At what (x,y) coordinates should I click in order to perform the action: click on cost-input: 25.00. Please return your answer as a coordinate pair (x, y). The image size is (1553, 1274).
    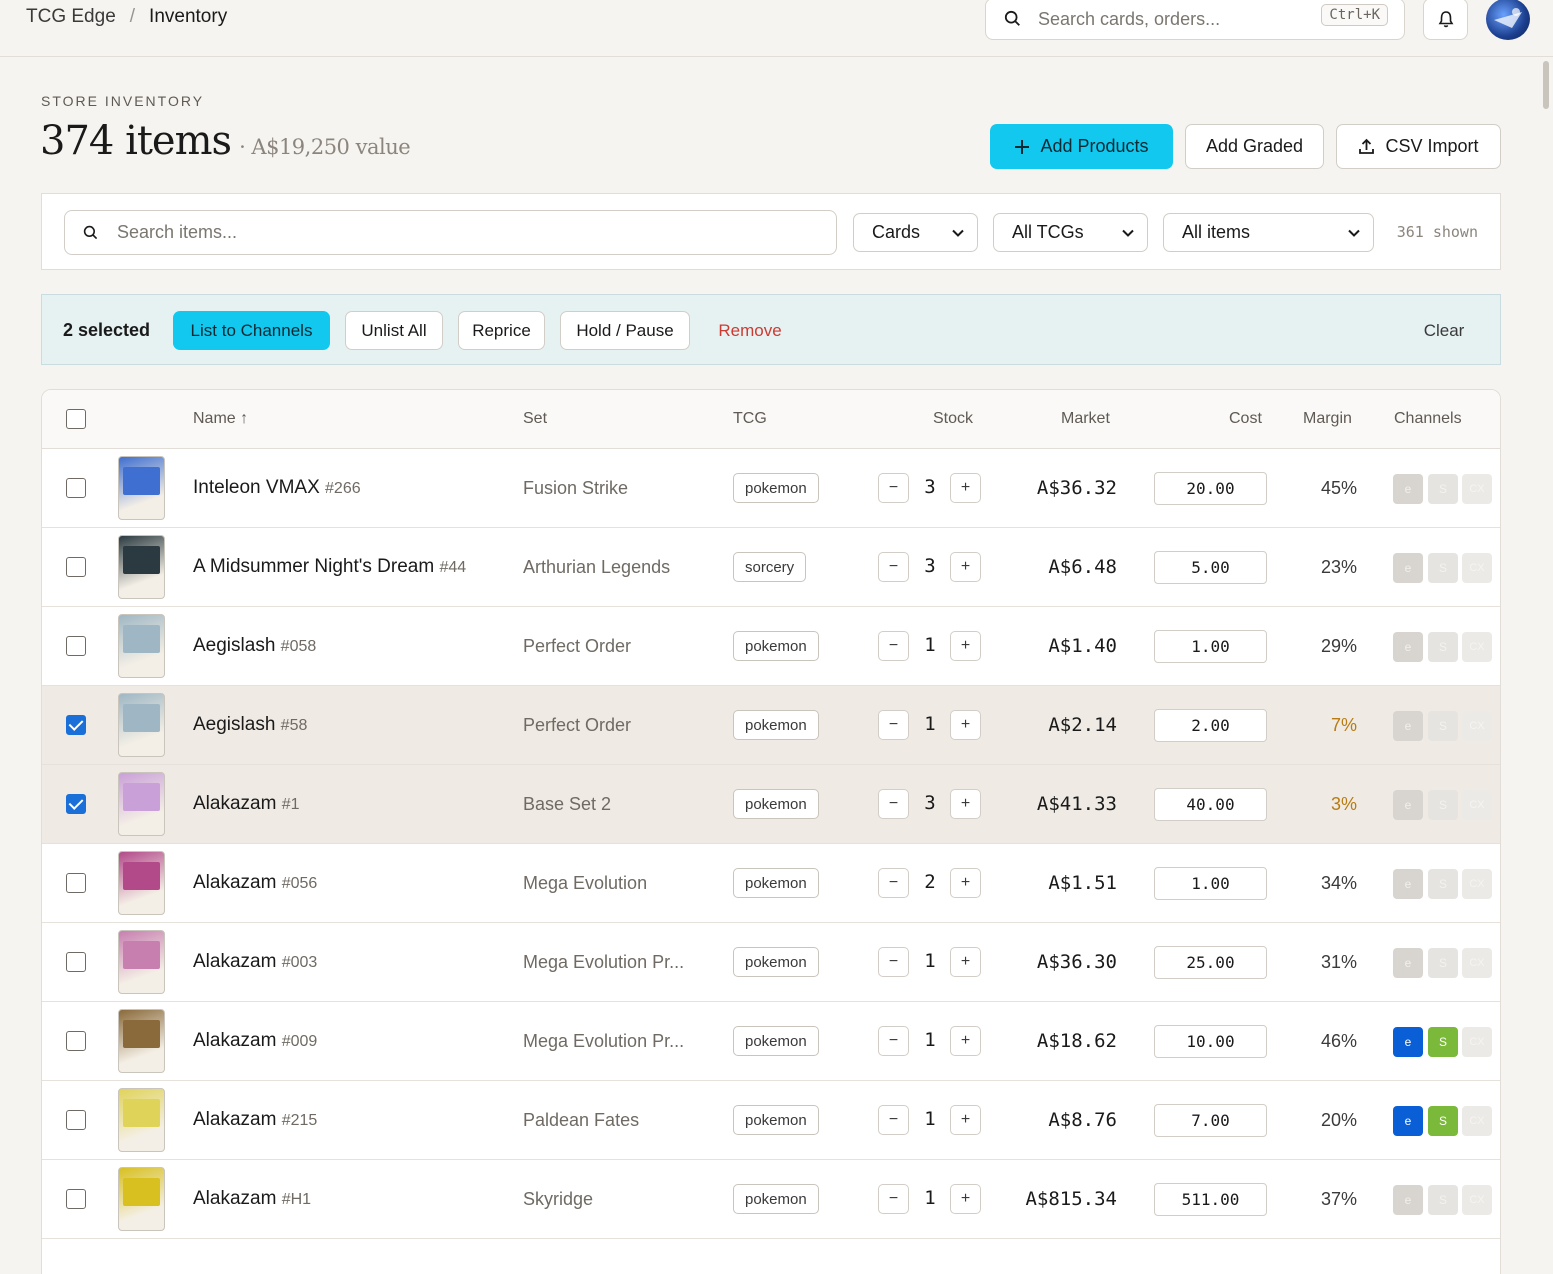
    Looking at the image, I should click on (1210, 962).